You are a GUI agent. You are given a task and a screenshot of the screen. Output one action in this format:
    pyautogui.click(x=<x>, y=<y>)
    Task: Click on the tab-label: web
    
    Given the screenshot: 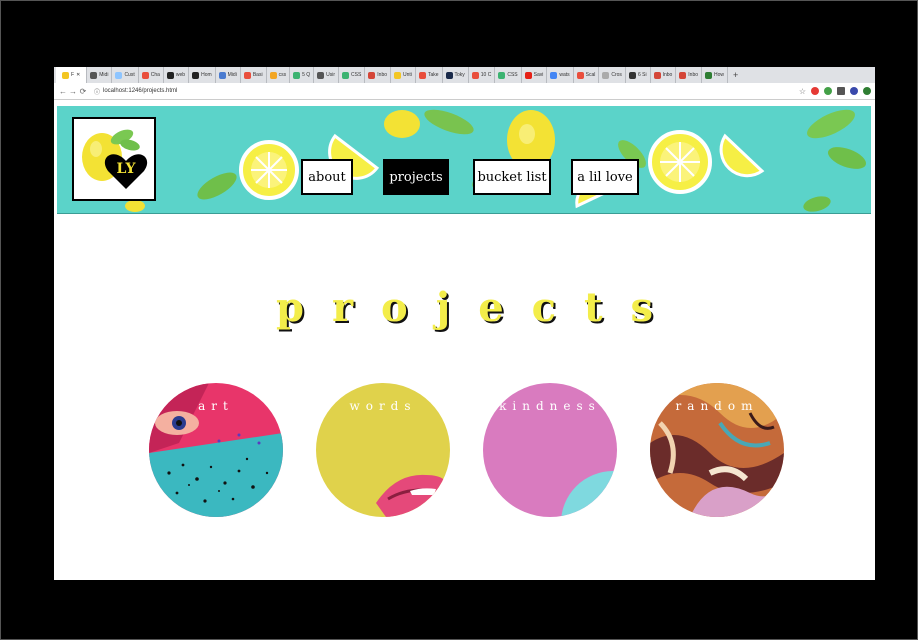 What is the action you would take?
    pyautogui.click(x=180, y=75)
    